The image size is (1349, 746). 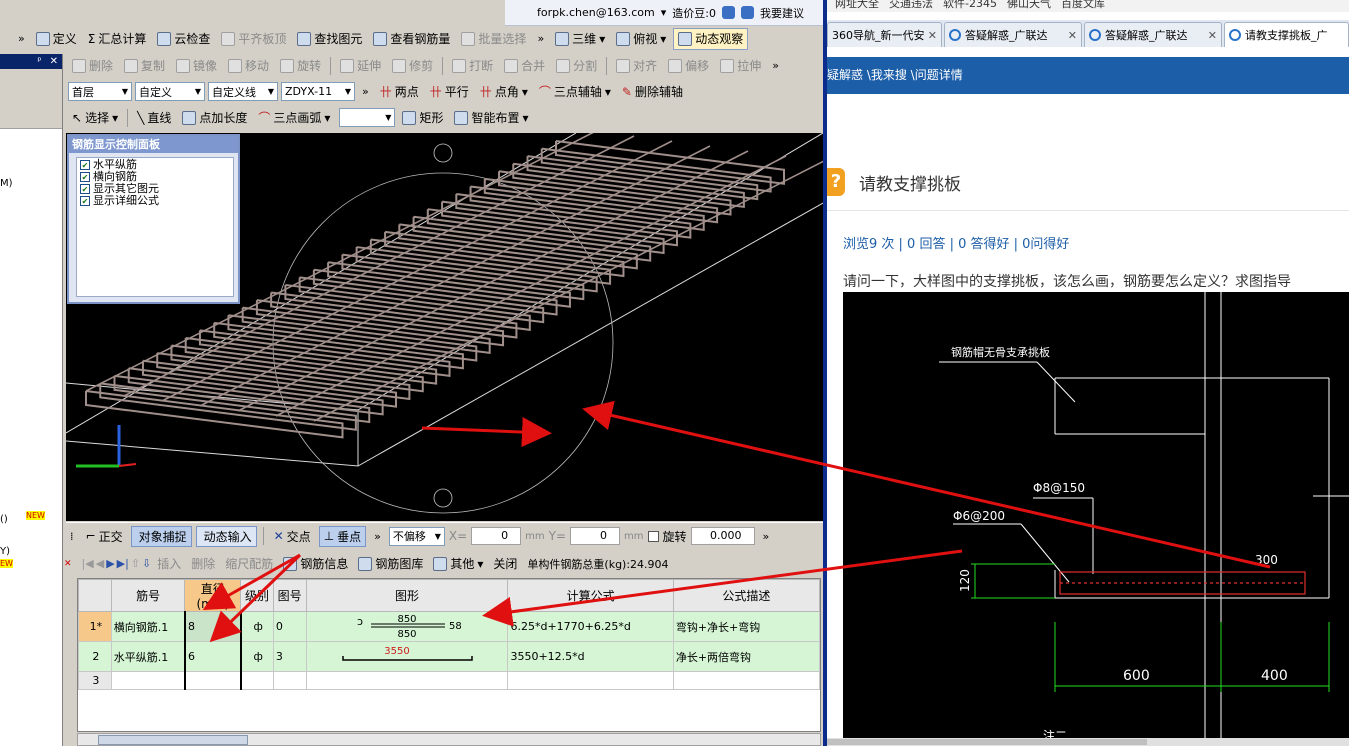 I want to click on first-icon: |◀, so click(x=88, y=563).